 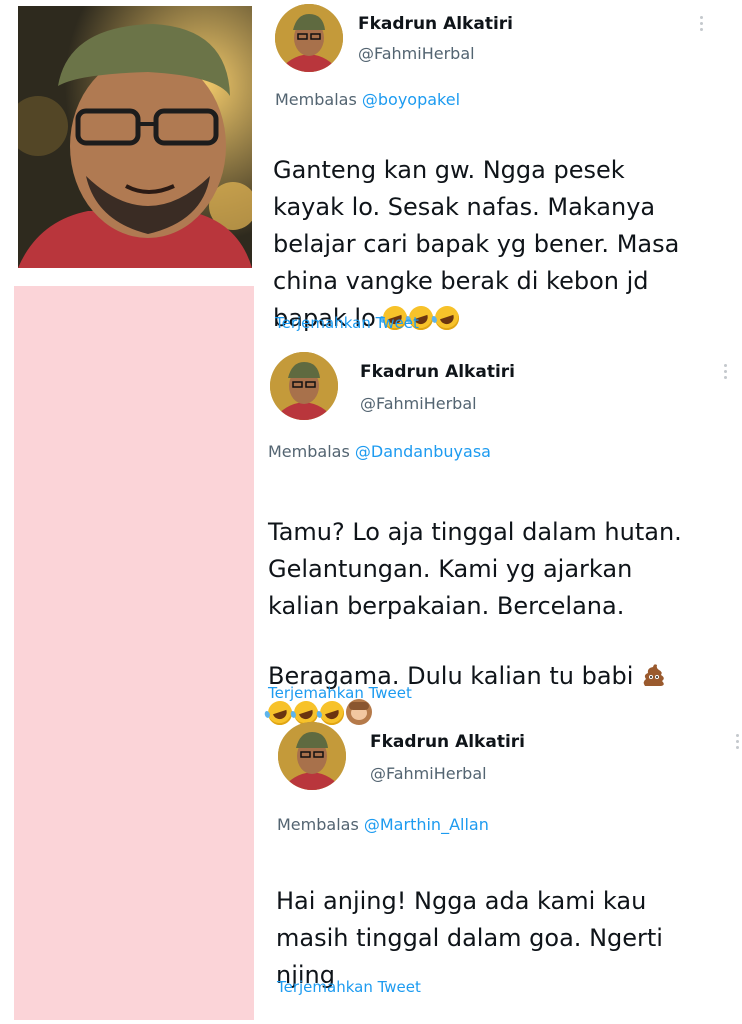 I want to click on pile-of-poo-icon, so click(x=654, y=655).